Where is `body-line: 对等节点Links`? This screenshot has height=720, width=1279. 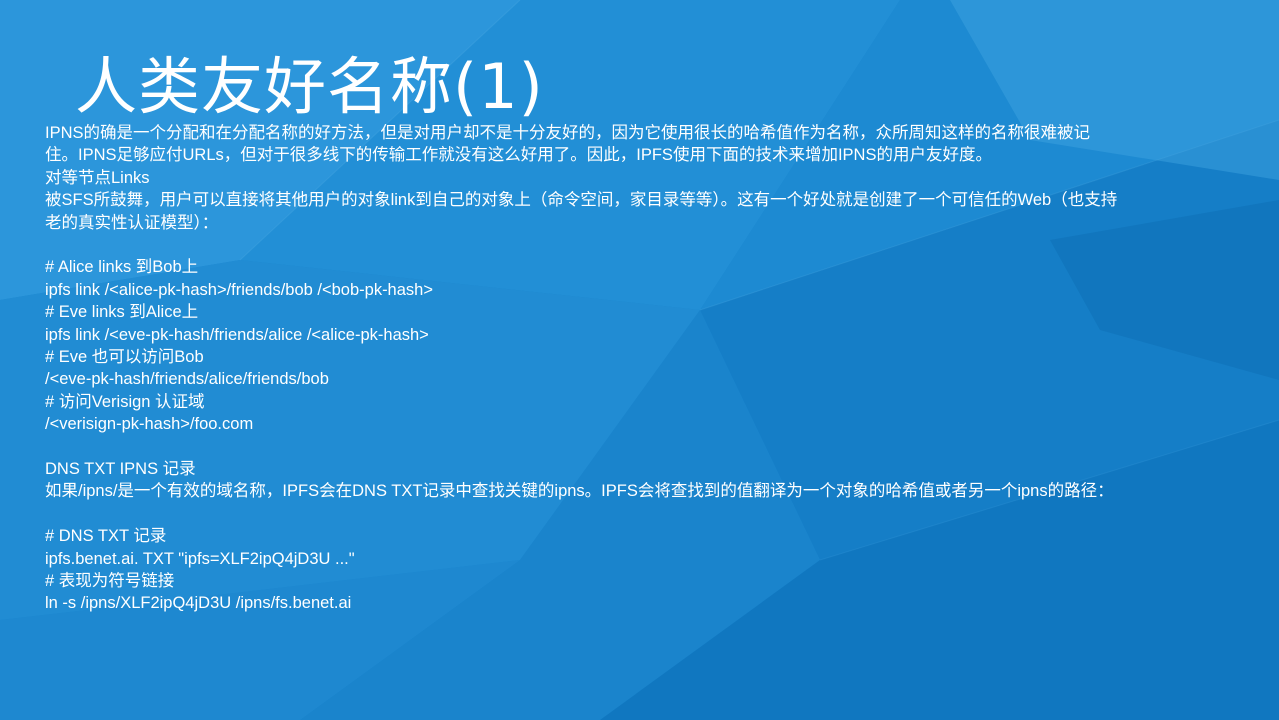 body-line: 对等节点Links is located at coordinates (97, 177).